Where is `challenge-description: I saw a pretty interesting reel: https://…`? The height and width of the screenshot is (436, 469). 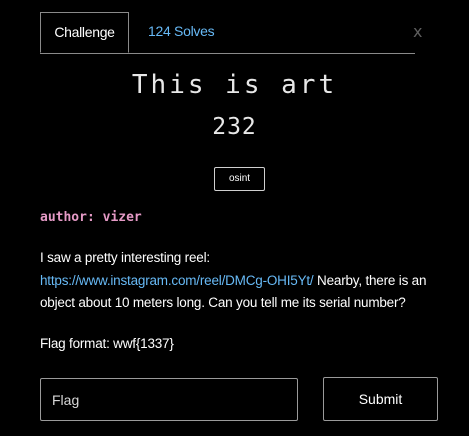
challenge-description: I saw a pretty interesting reel: https://… is located at coordinates (240, 281).